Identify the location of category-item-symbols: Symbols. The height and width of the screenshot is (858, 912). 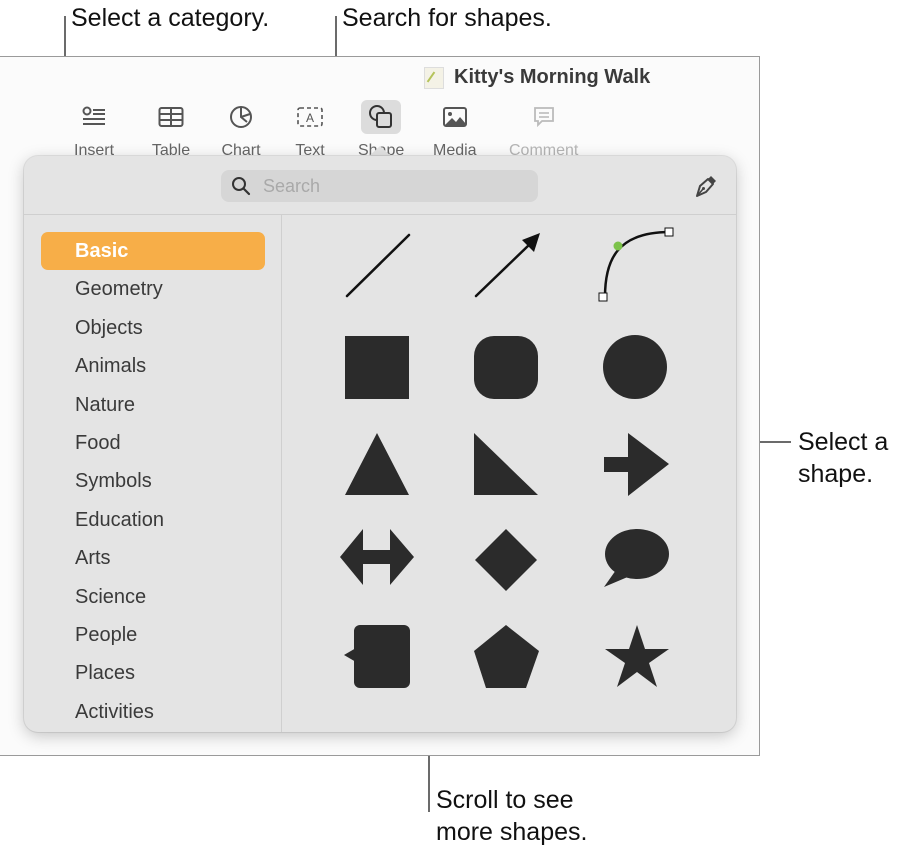
(153, 481).